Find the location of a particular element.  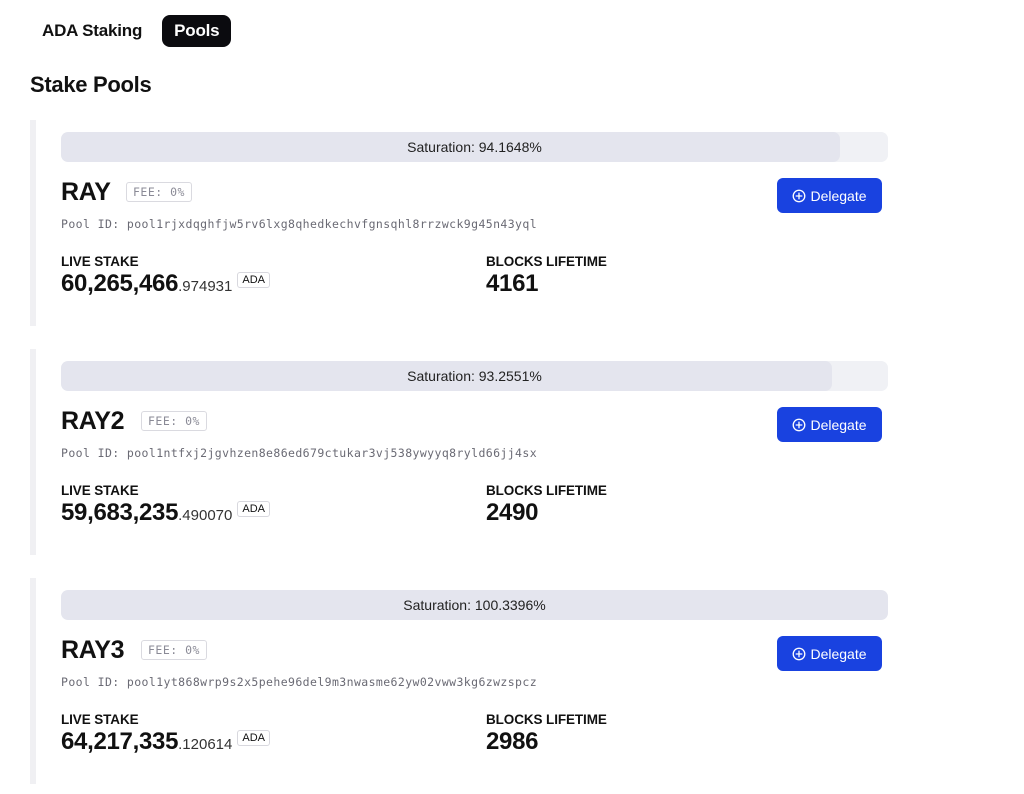

live-stake-decimal: .974931 is located at coordinates (205, 286).